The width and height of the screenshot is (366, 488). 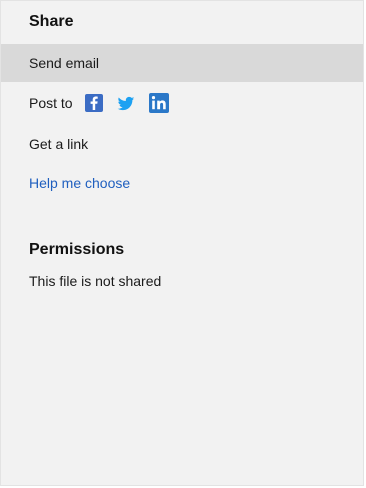 I want to click on twitter-icon, so click(x=126, y=103).